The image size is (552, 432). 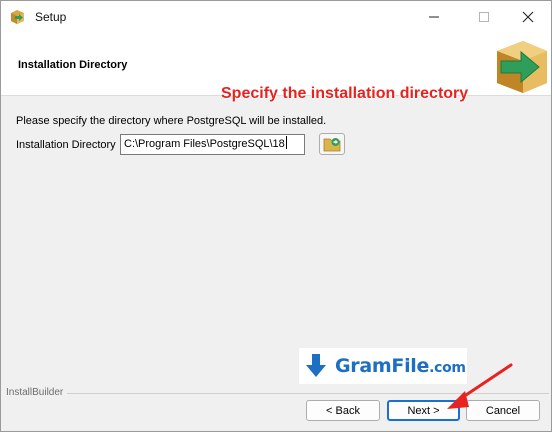 What do you see at coordinates (382, 366) in the screenshot?
I see `watermark-name: GramFile` at bounding box center [382, 366].